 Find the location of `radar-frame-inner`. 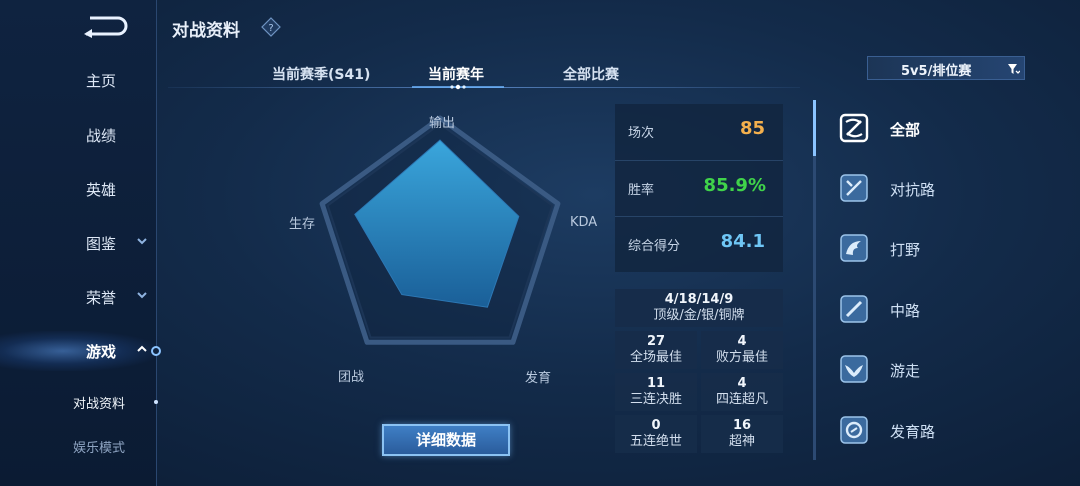

radar-frame-inner is located at coordinates (440, 230).